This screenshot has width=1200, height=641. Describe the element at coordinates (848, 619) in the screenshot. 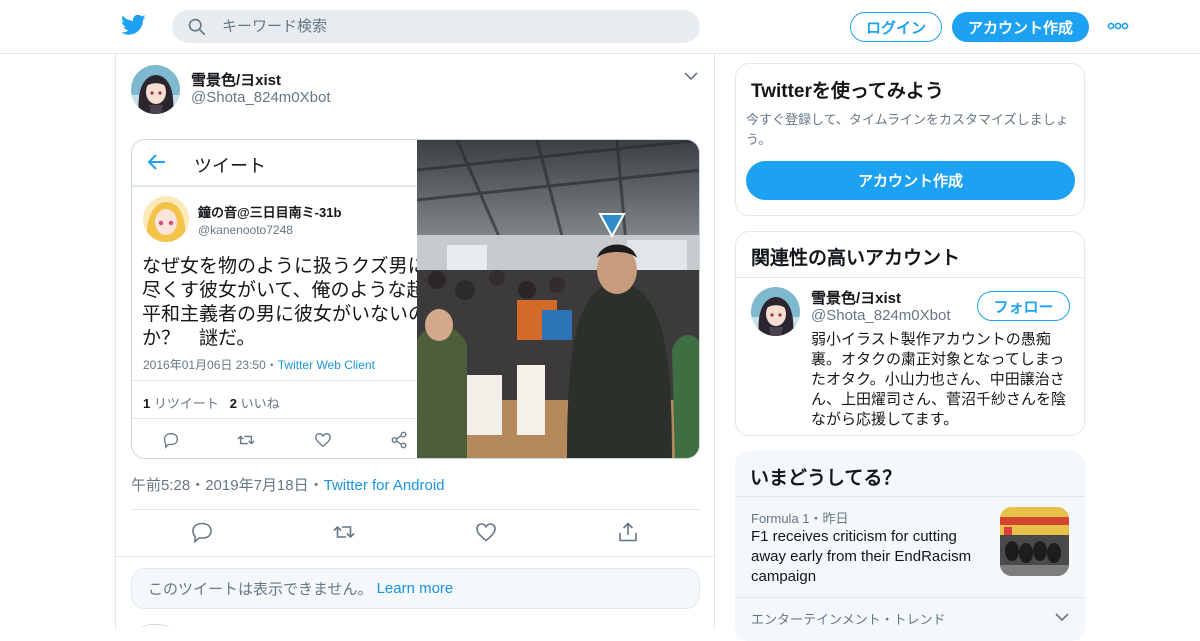

I see `trend-meta: エンターテインメント・トレンド` at that location.